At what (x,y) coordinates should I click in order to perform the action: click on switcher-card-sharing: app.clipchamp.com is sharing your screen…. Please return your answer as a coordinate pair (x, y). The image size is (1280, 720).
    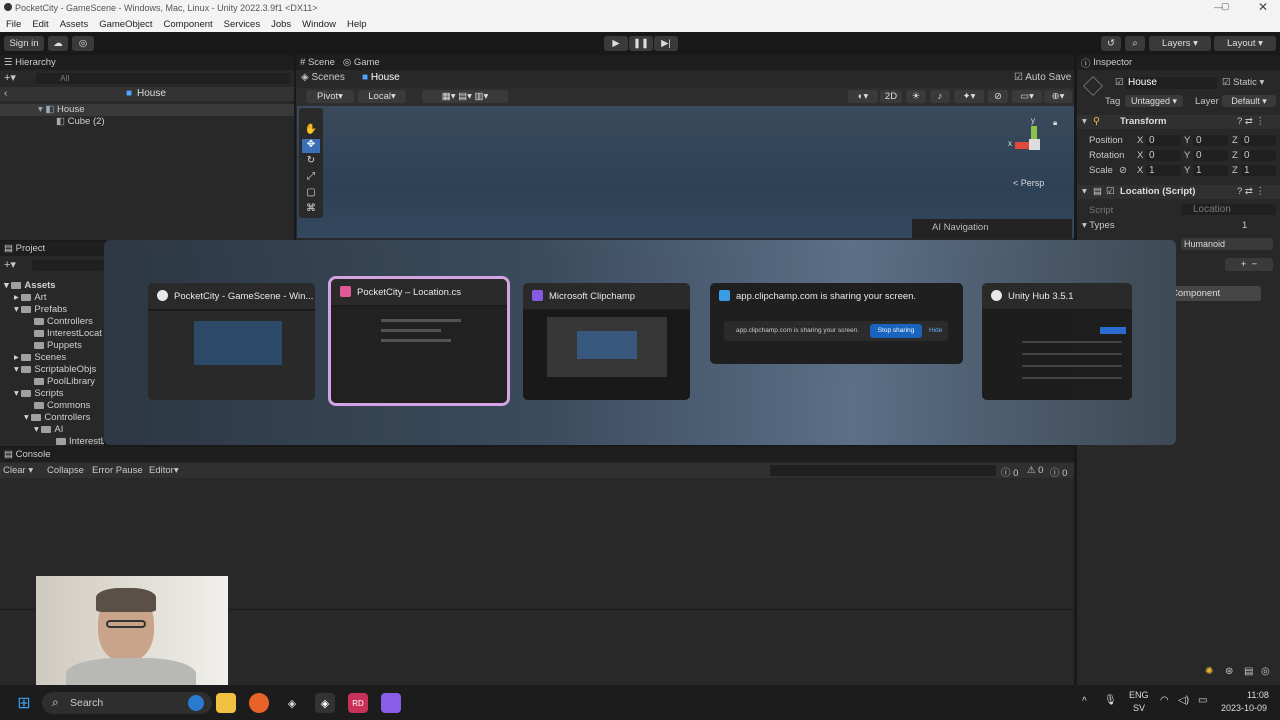
    Looking at the image, I should click on (836, 323).